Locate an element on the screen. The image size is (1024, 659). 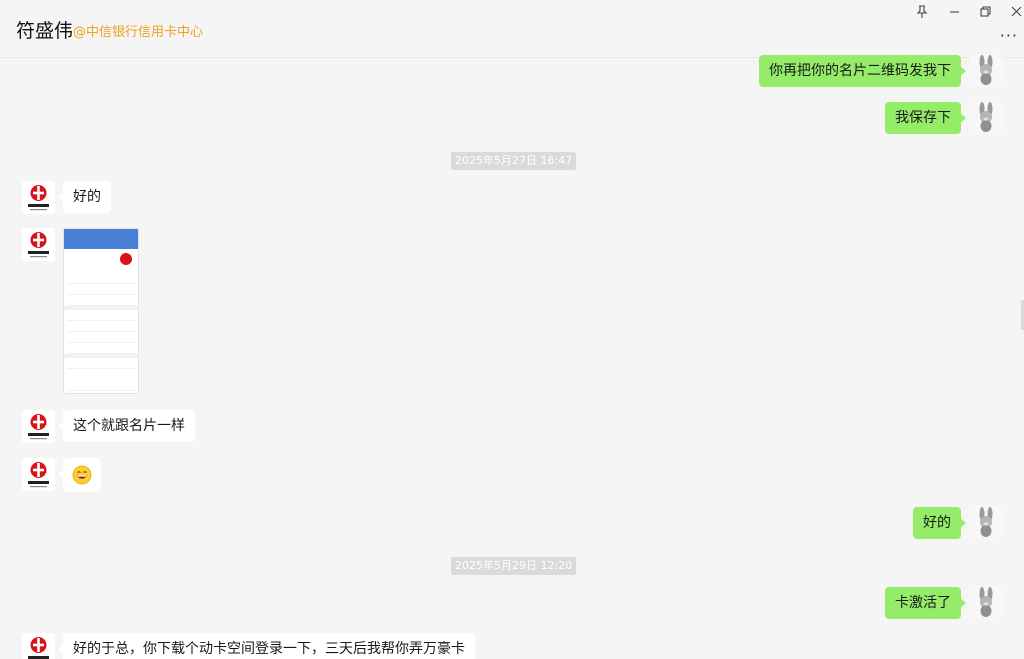
contact-name: 符盛伟 is located at coordinates (44, 29).